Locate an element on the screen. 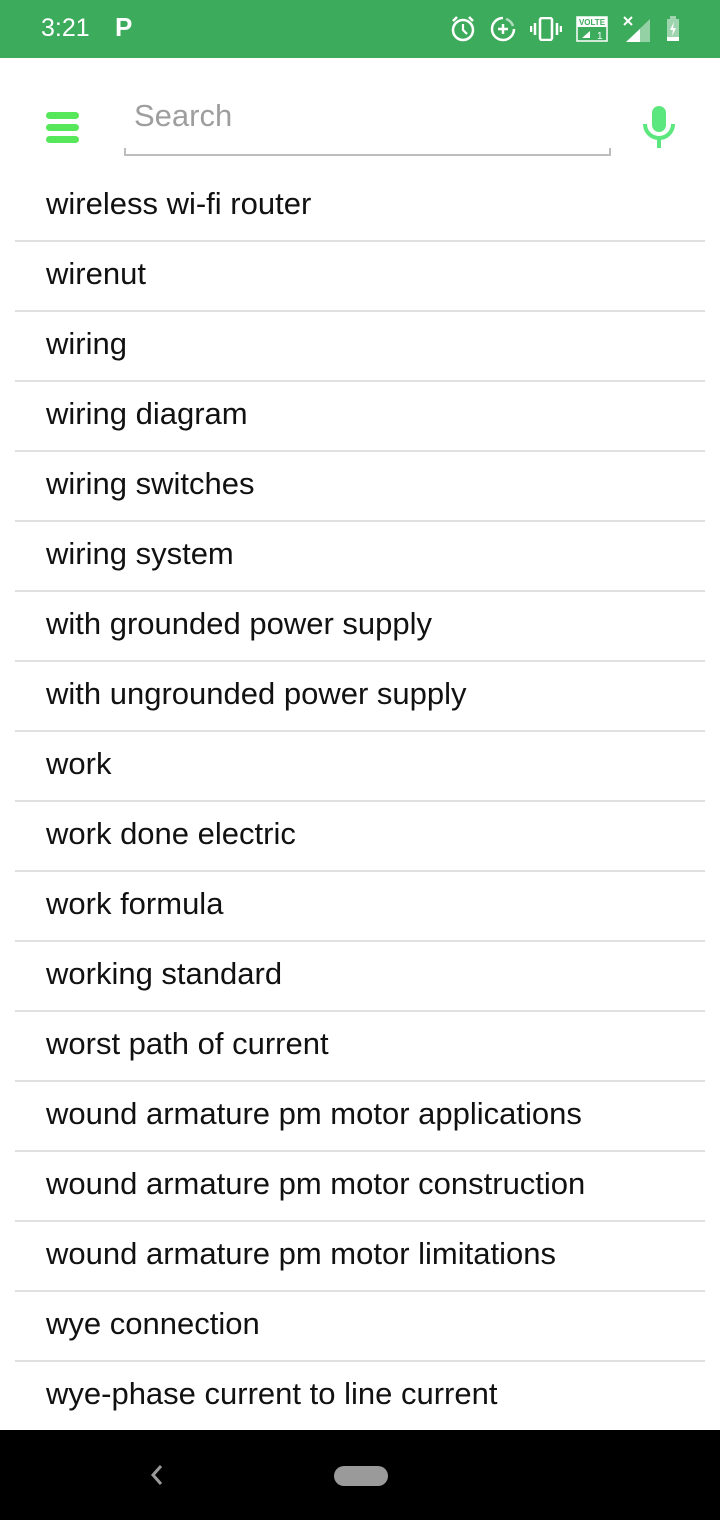  list-item-label: worst path of current is located at coordinates (187, 1043).